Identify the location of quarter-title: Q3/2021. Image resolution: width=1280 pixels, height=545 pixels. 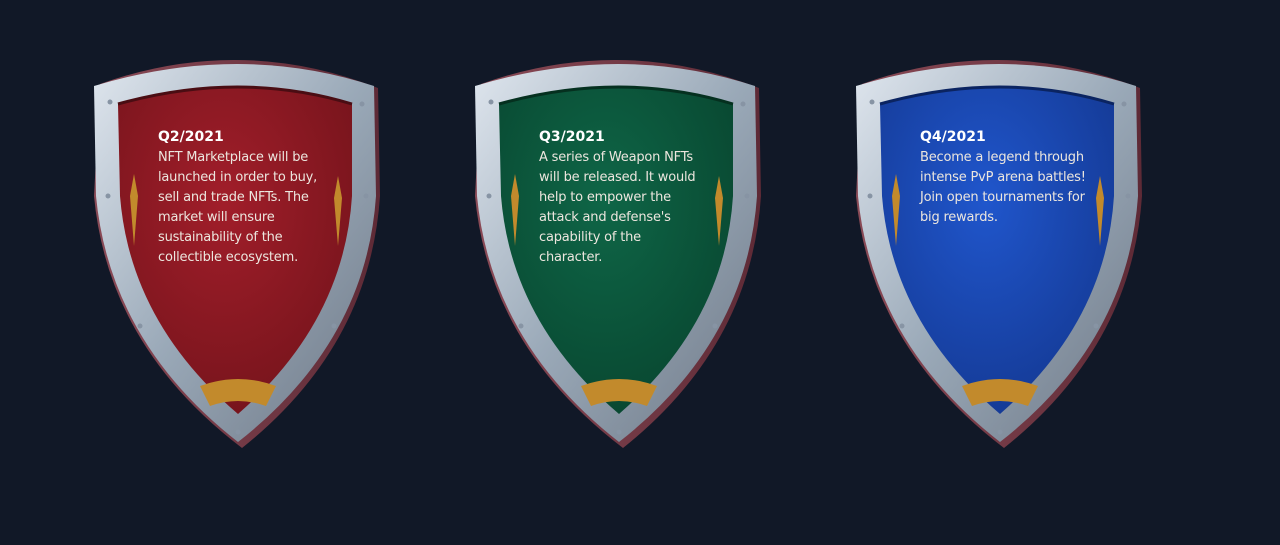
(572, 137).